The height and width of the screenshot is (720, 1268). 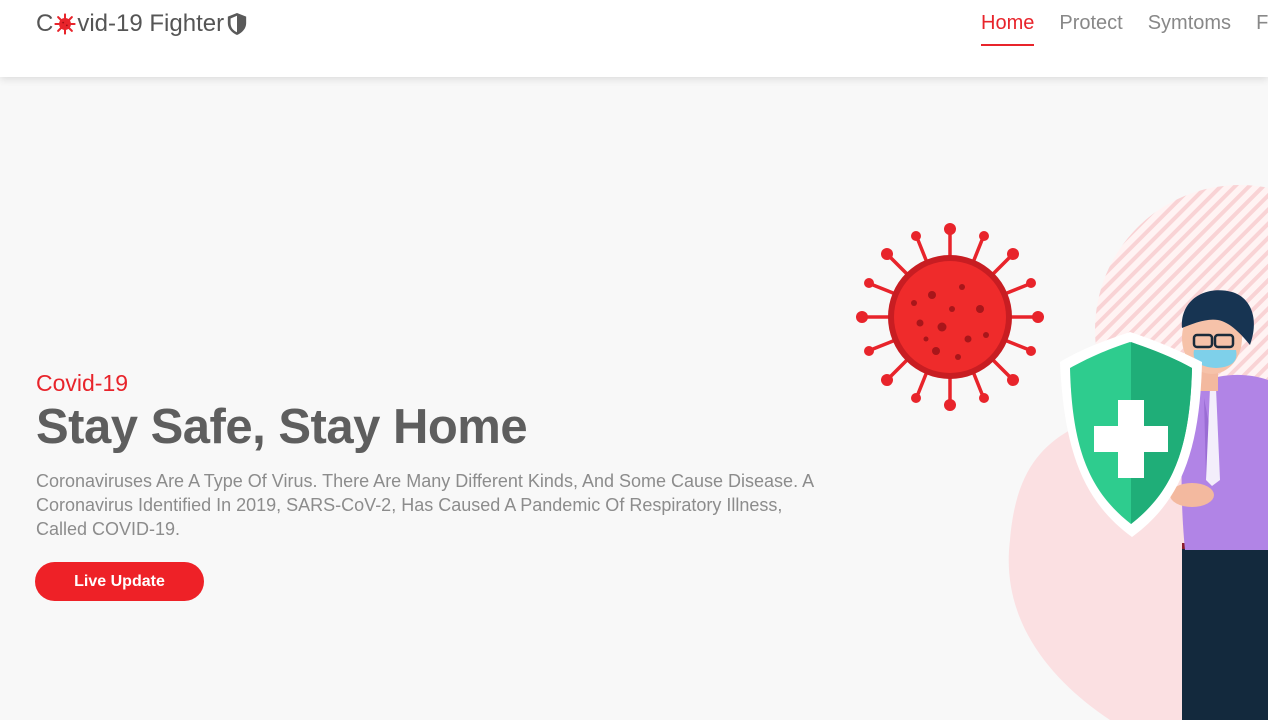 What do you see at coordinates (1189, 29) in the screenshot?
I see `nav-link-symtoms: Symtoms` at bounding box center [1189, 29].